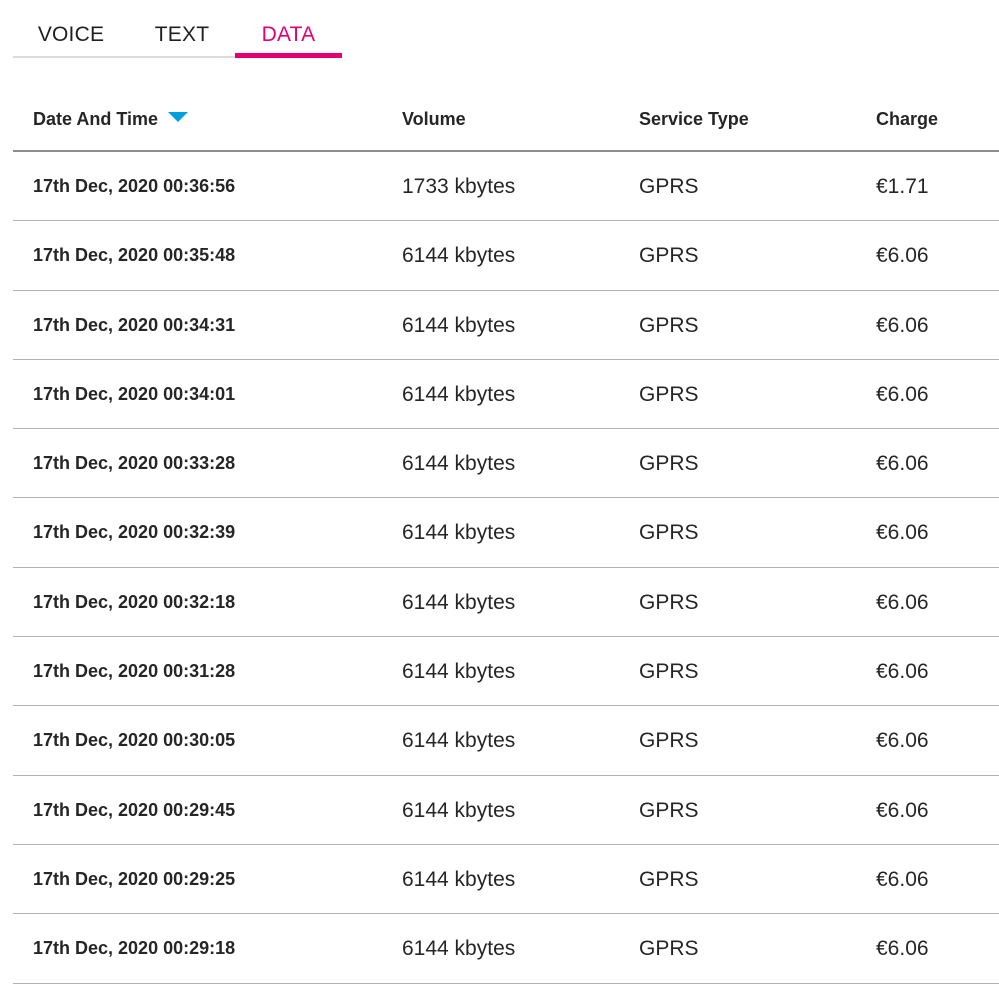 This screenshot has width=999, height=986. I want to click on date-cell: 17th Dec, 2020 00:35:48, so click(134, 255).